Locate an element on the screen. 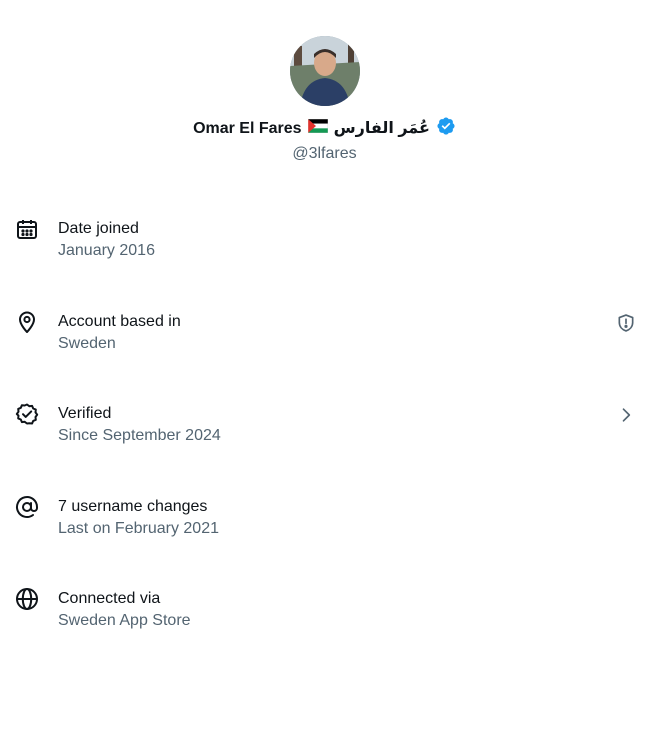  location-pin-icon is located at coordinates (27, 322).